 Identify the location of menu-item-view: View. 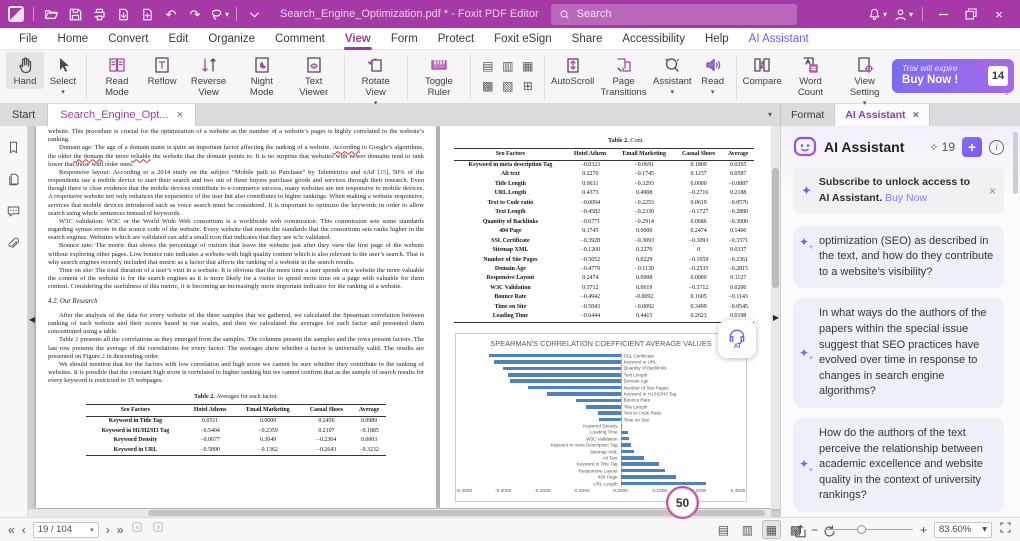
(358, 39).